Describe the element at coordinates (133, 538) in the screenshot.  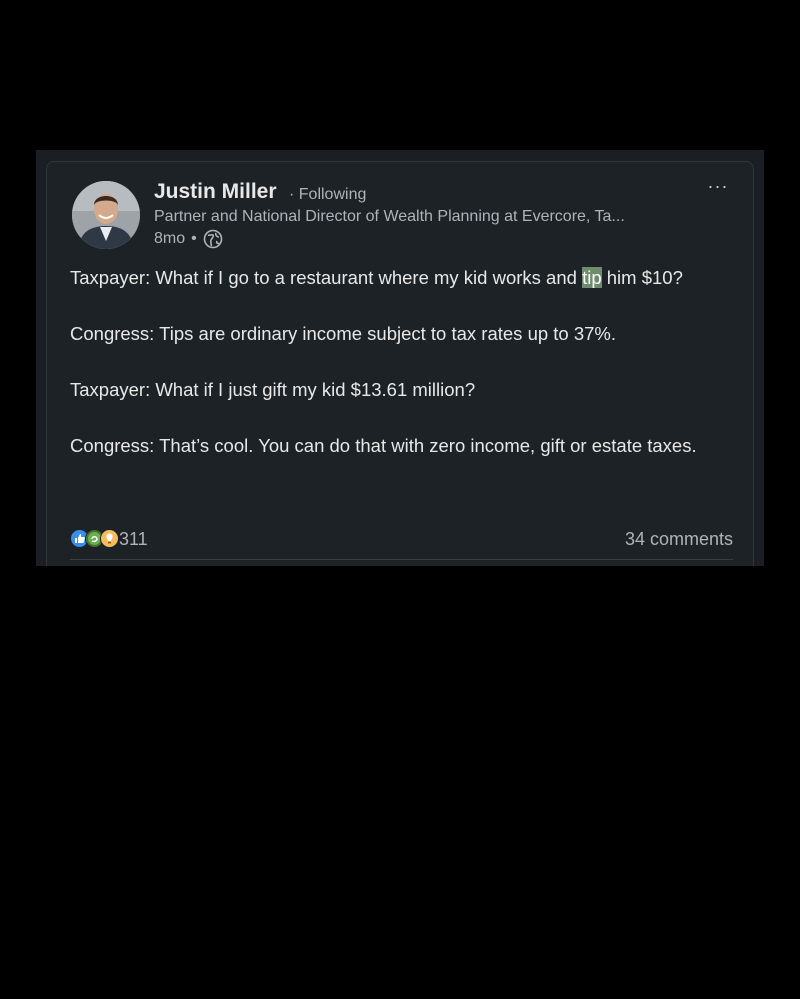
I see `reaction-count: 311` at that location.